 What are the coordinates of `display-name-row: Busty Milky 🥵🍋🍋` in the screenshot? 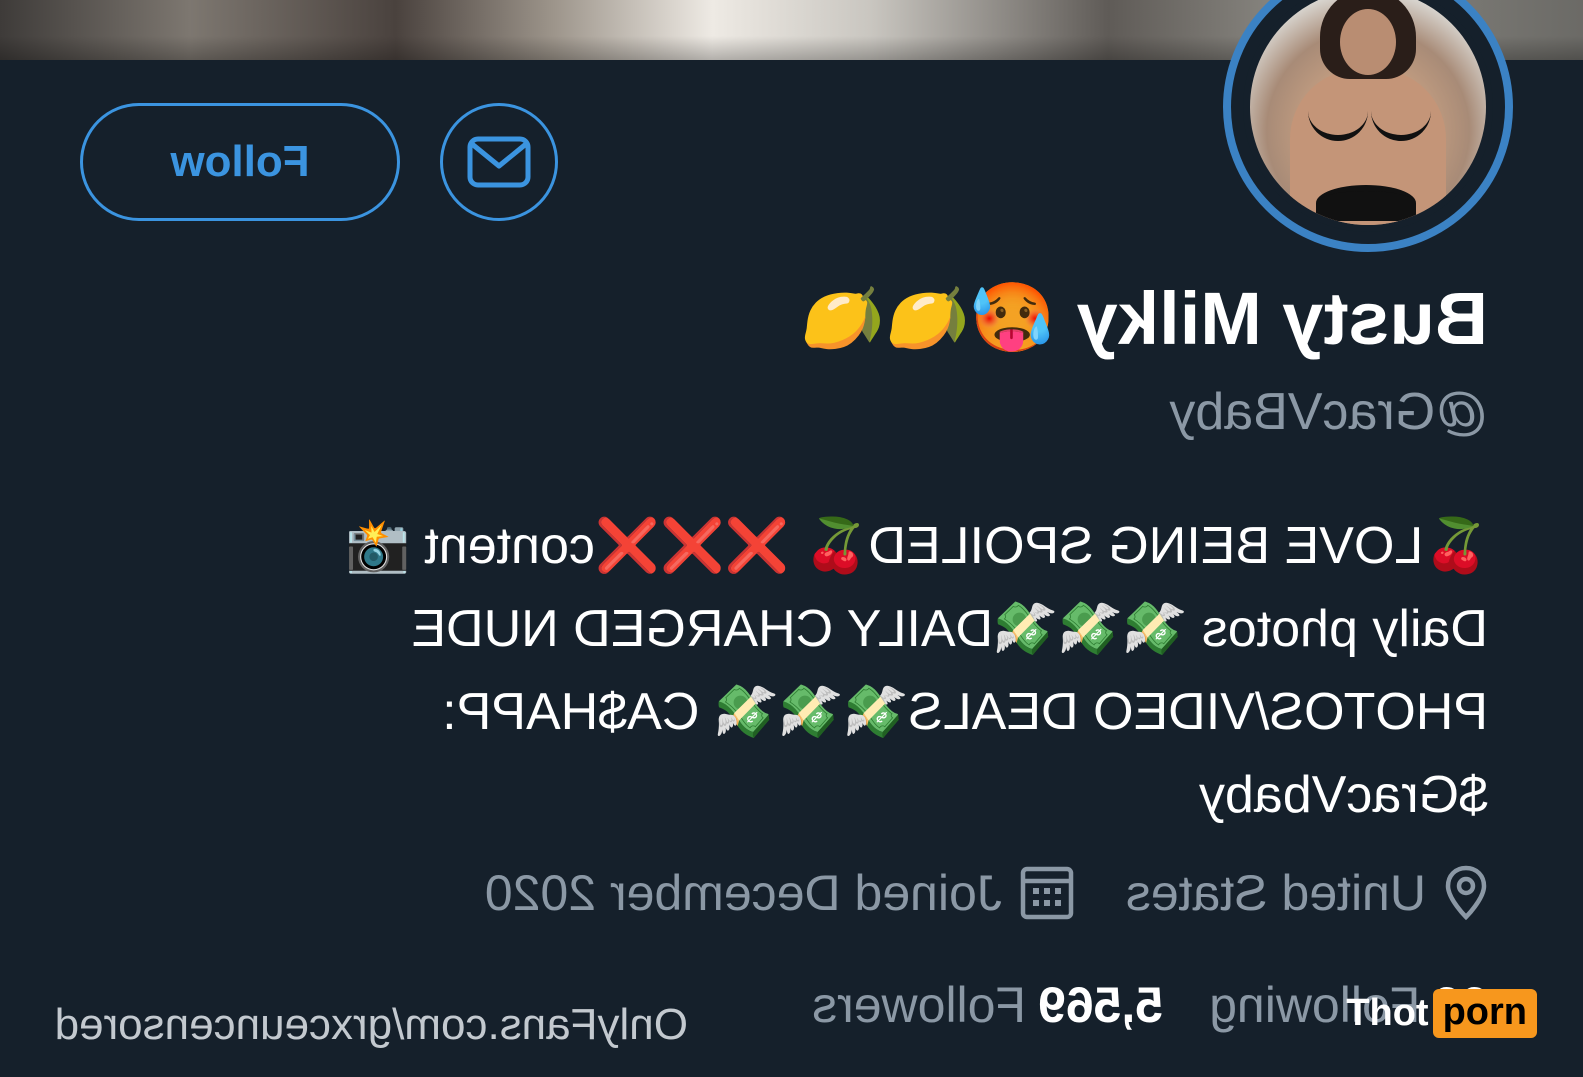 It's located at (1078, 318).